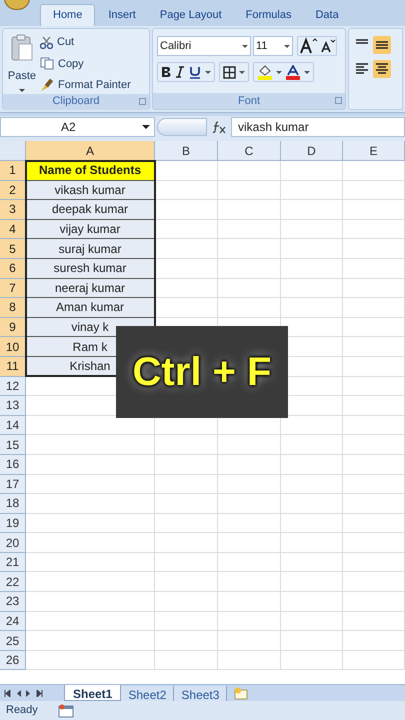 The image size is (405, 720). I want to click on grow-font-icon, so click(308, 46).